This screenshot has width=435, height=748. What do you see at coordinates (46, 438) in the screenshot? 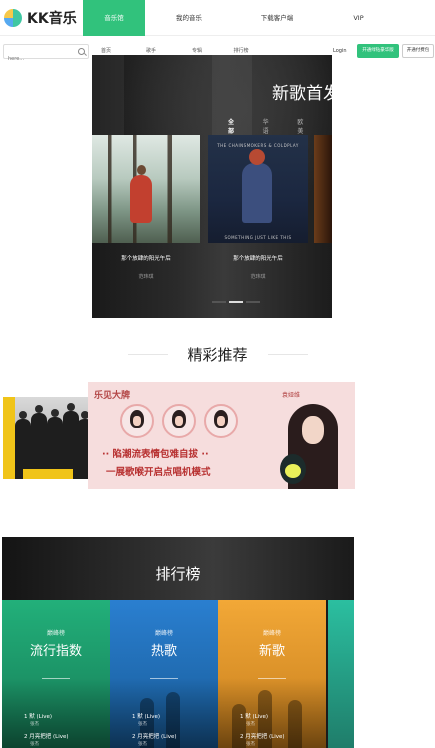
I see `featured-banner-left` at bounding box center [46, 438].